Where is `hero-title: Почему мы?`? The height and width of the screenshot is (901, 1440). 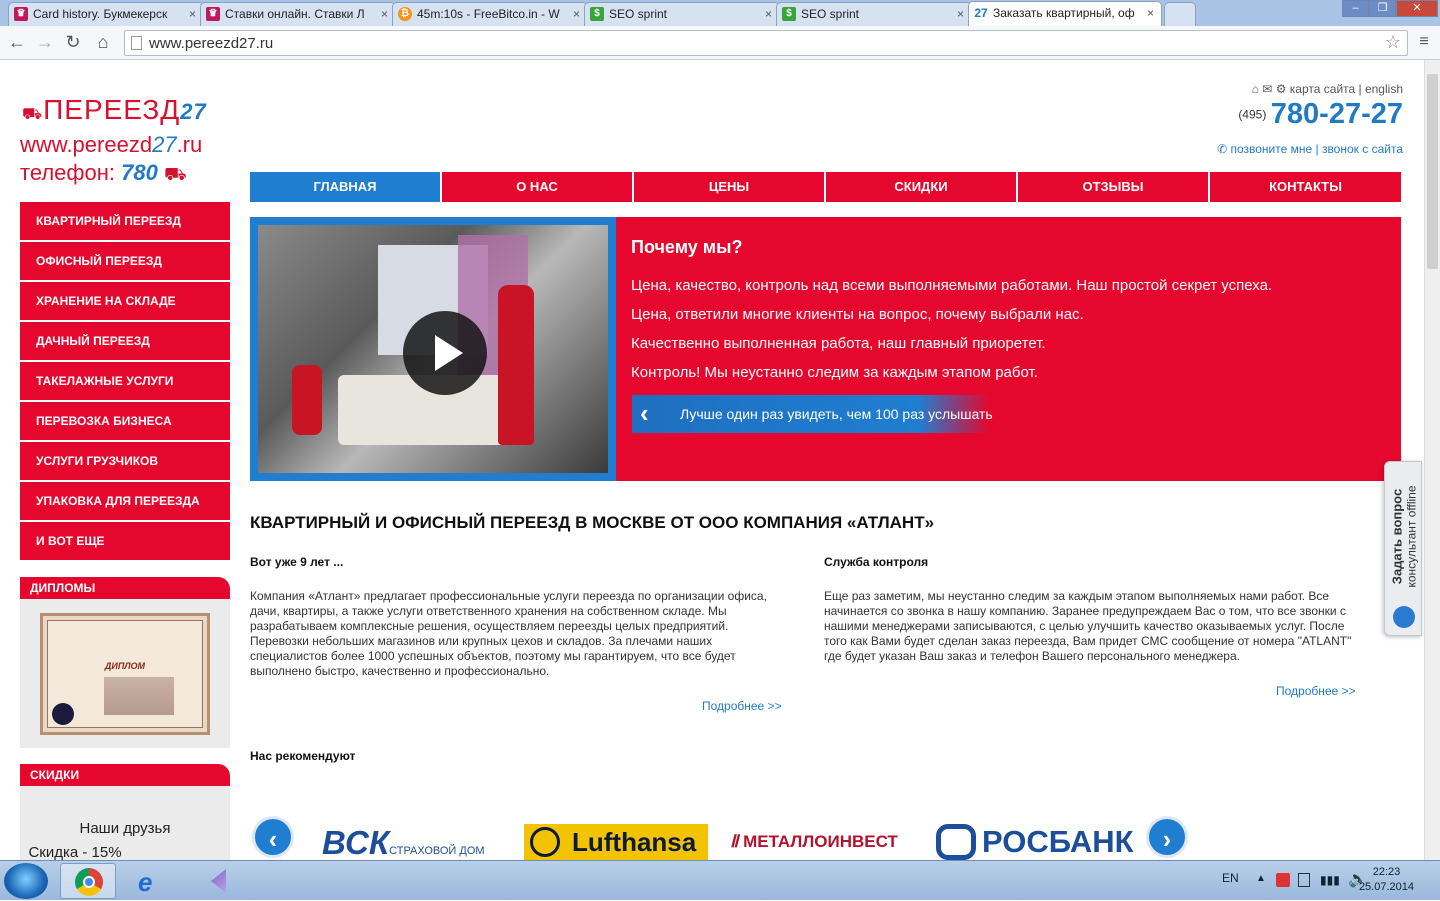
hero-title: Почему мы? is located at coordinates (687, 247).